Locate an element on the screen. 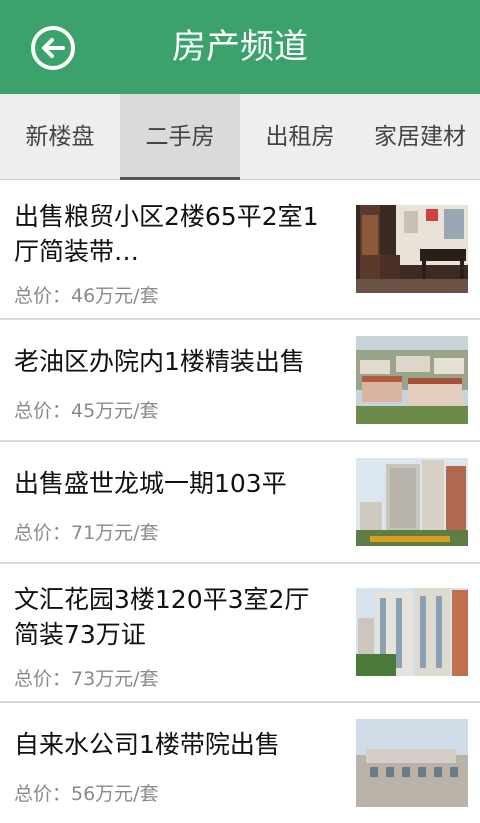 The width and height of the screenshot is (480, 823). list-item: 自来水公司1楼带院出售 总价：56万元/套 is located at coordinates (240, 763).